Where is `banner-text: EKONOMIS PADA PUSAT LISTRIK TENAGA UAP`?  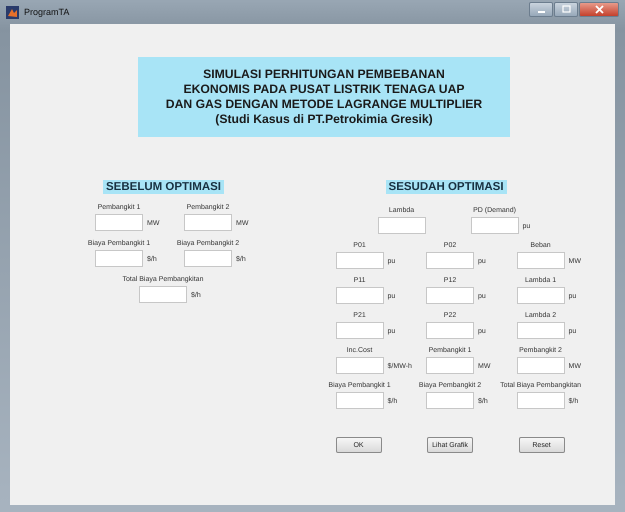 banner-text: EKONOMIS PADA PUSAT LISTRIK TENAGA UAP is located at coordinates (324, 89).